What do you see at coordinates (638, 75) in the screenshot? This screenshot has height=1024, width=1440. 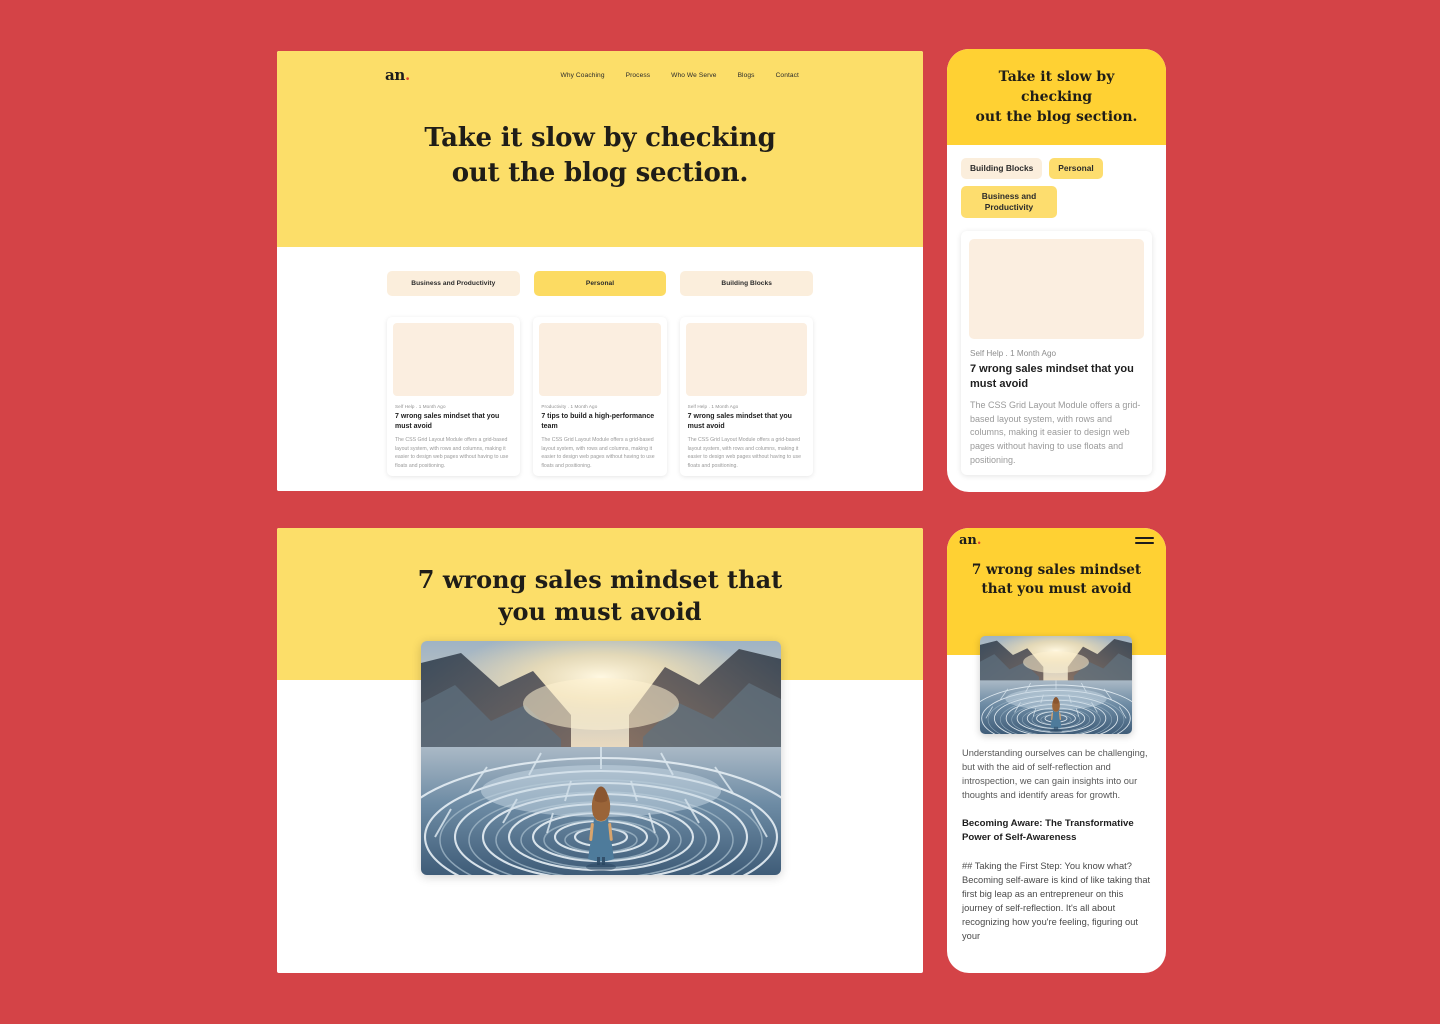 I see `nav-item-process: Process` at bounding box center [638, 75].